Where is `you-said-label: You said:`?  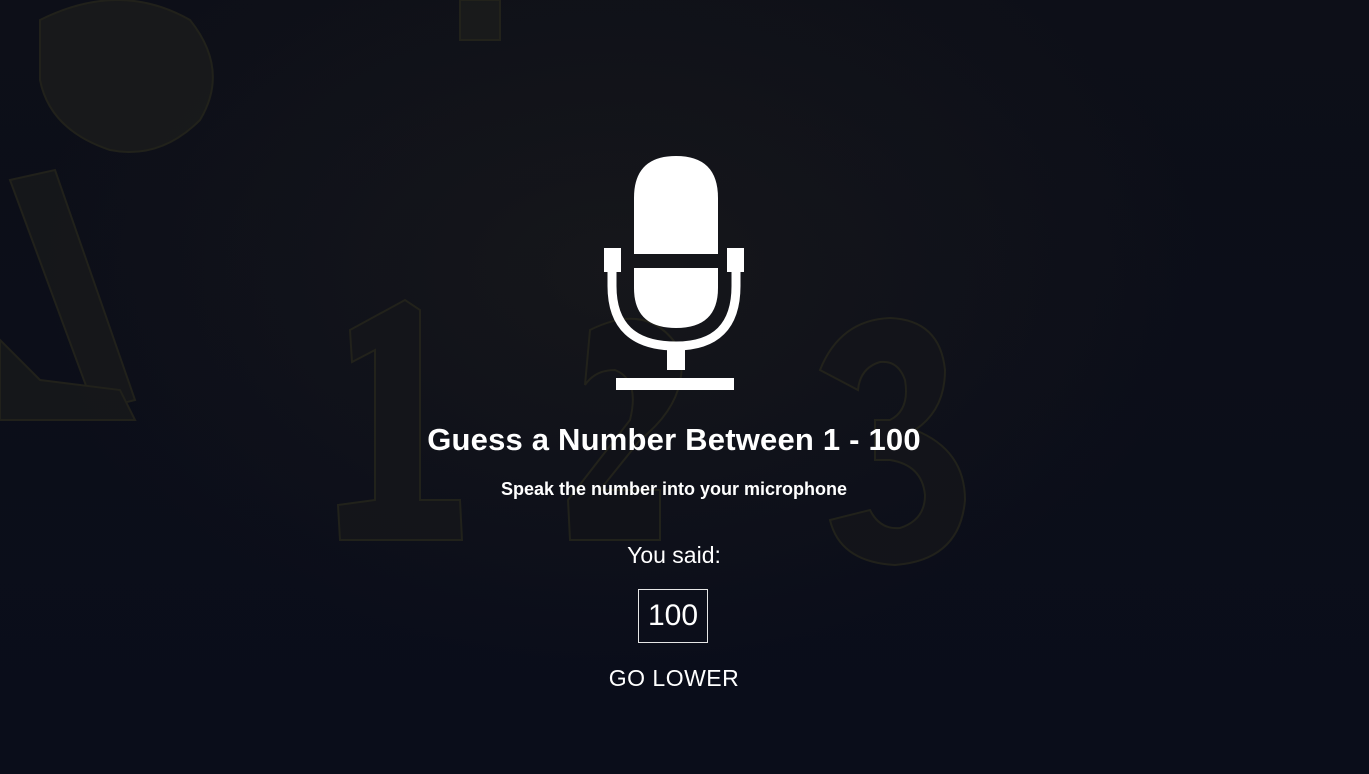 you-said-label: You said: is located at coordinates (674, 555).